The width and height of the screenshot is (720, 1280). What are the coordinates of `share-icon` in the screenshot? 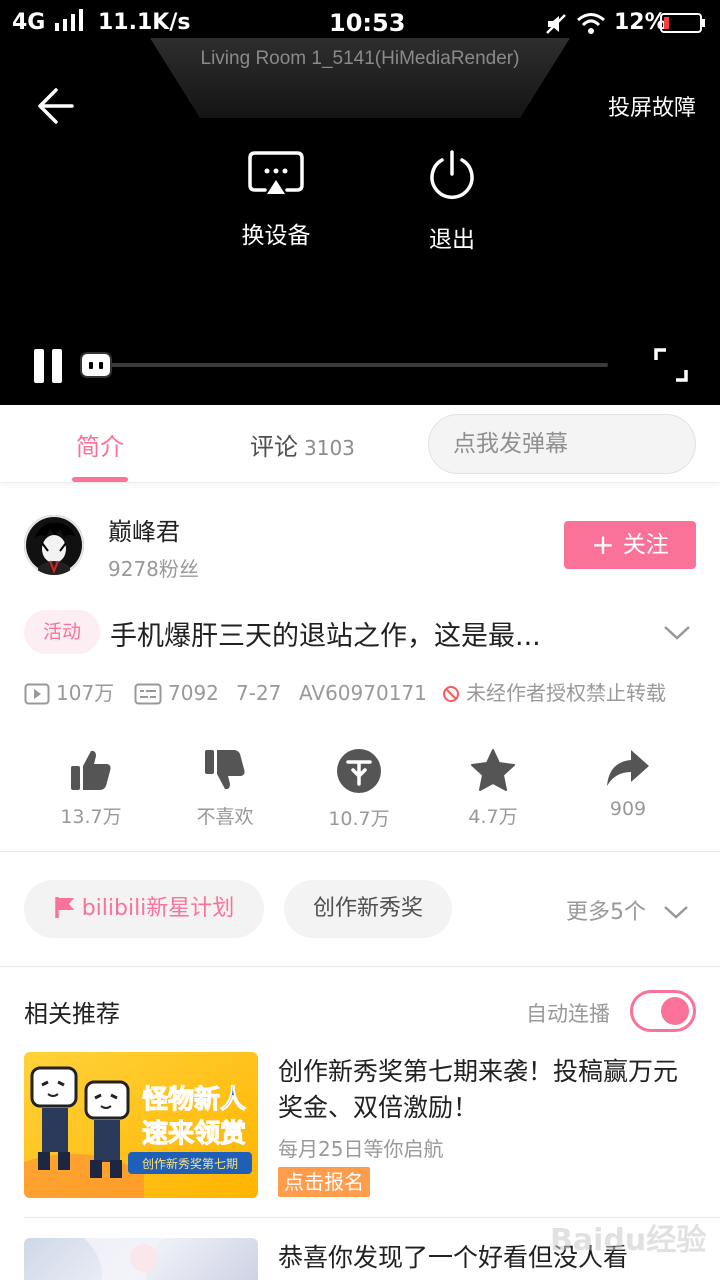 It's located at (628, 768).